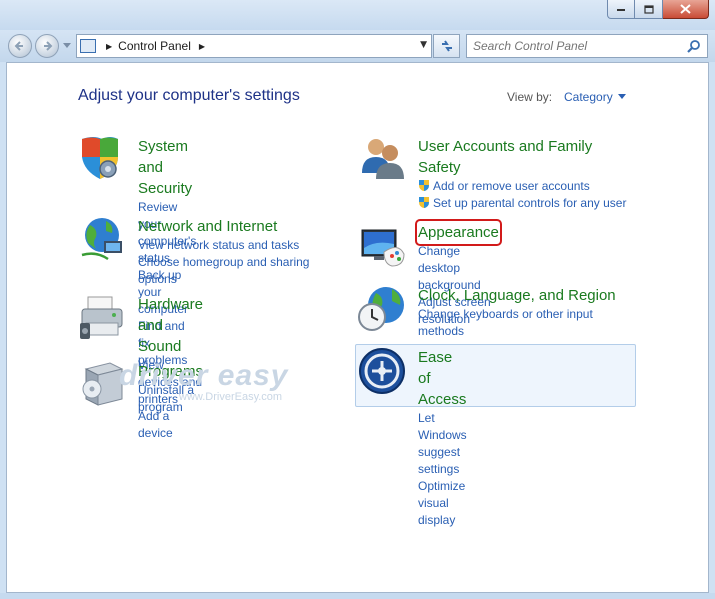 This screenshot has height=599, width=715. Describe the element at coordinates (694, 46) in the screenshot. I see `search-icon` at that location.